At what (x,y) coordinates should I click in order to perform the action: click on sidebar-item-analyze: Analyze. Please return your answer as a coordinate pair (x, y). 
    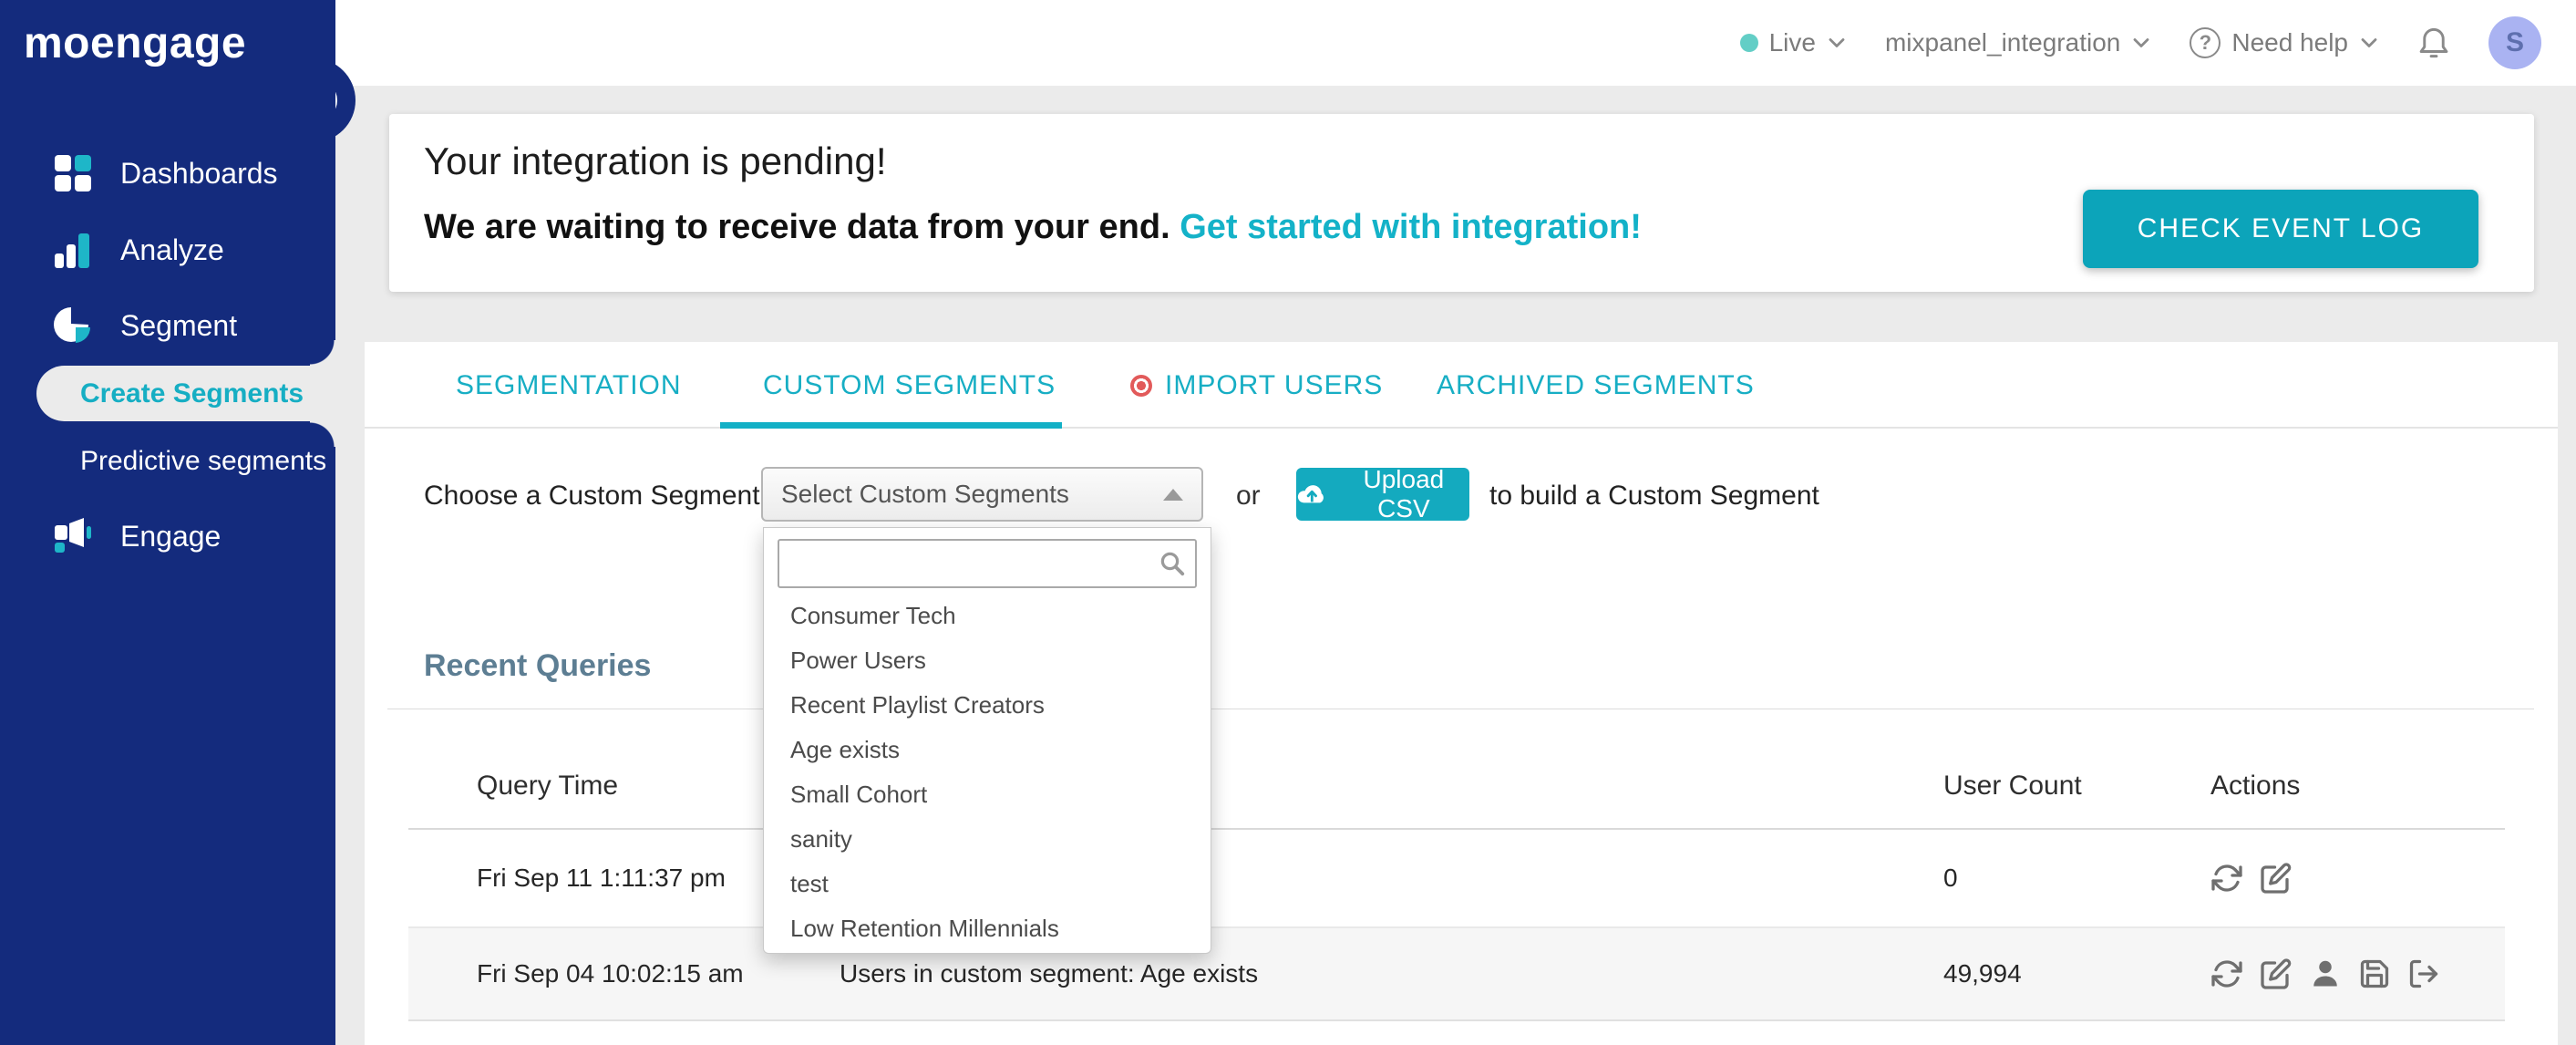
    Looking at the image, I should click on (167, 250).